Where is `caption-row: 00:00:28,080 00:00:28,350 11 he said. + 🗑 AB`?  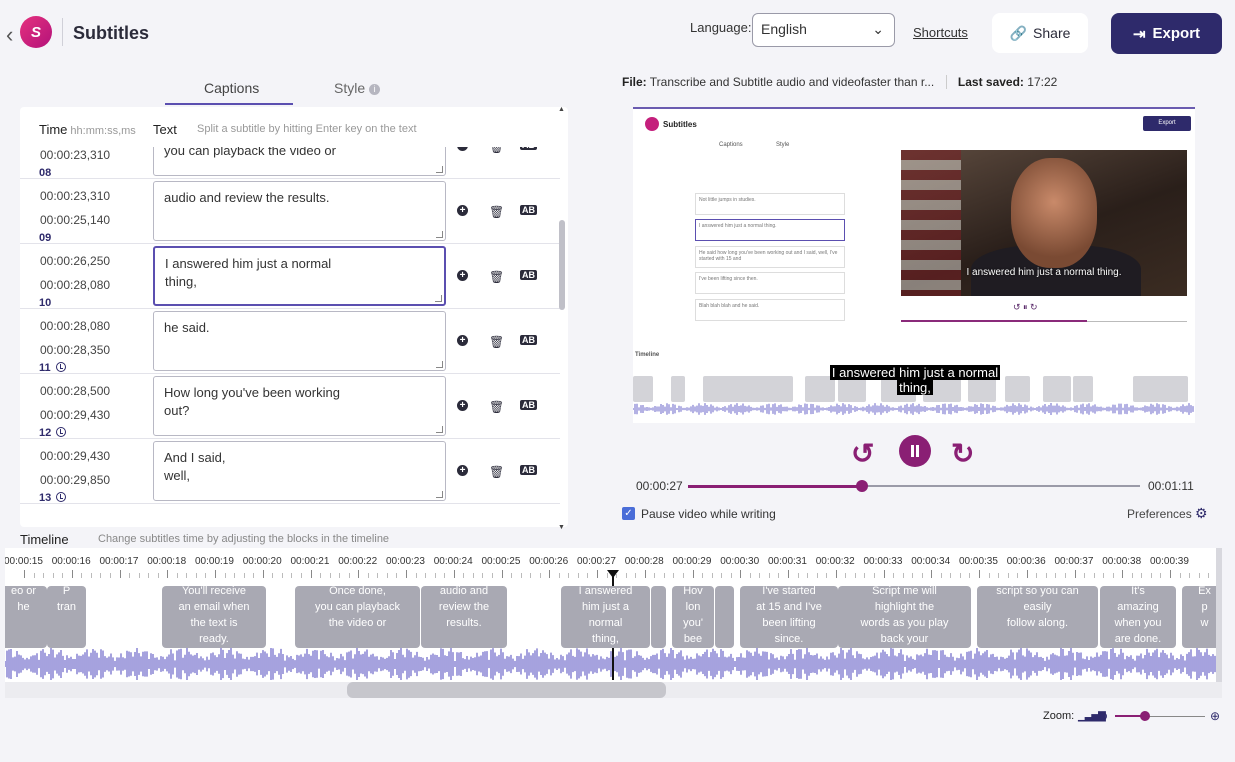 caption-row: 00:00:28,080 00:00:28,350 11 he said. + 🗑 AB is located at coordinates (290, 341).